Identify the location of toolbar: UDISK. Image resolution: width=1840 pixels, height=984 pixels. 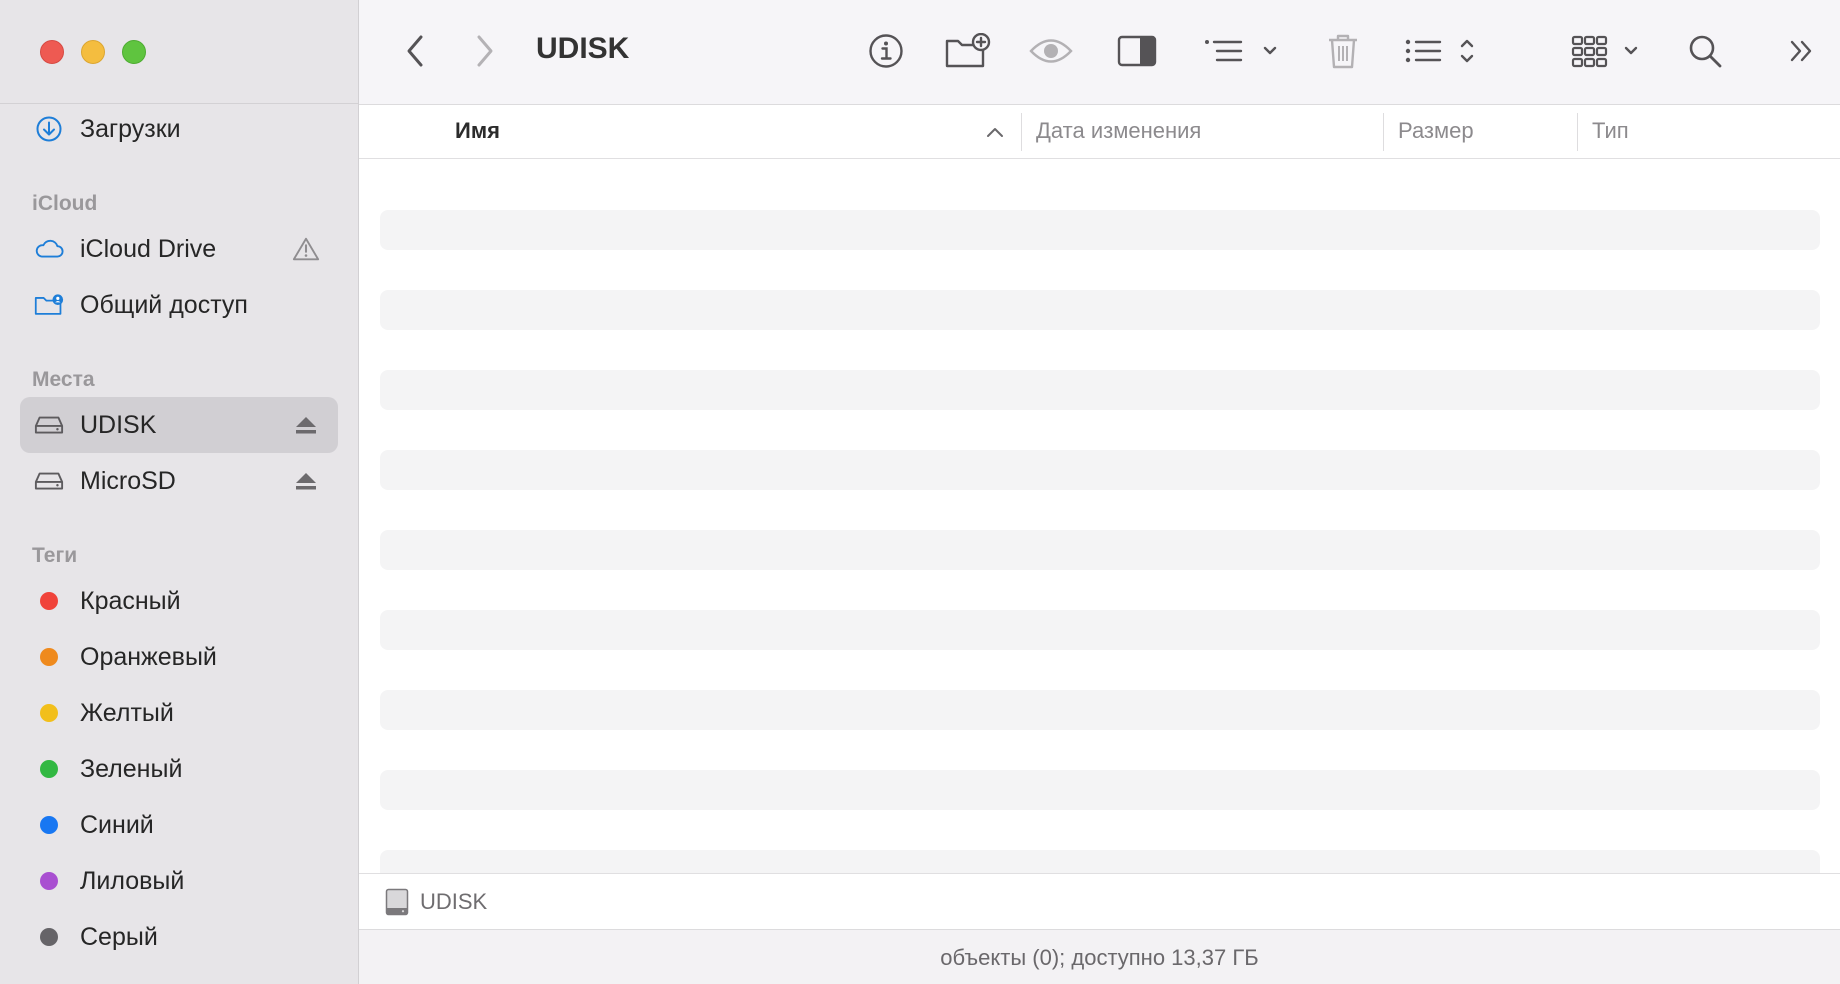
(1099, 52).